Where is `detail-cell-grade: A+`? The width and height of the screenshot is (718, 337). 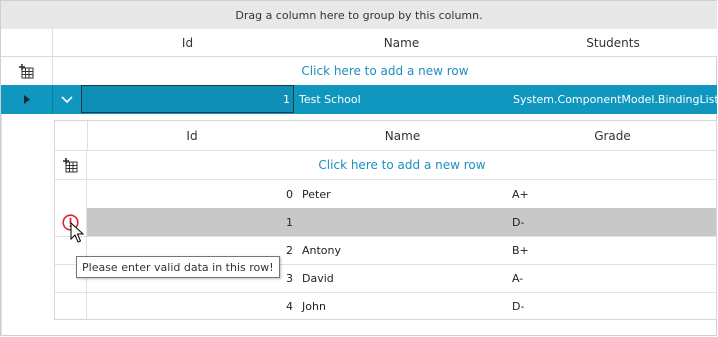 detail-cell-grade: A+ is located at coordinates (612, 194).